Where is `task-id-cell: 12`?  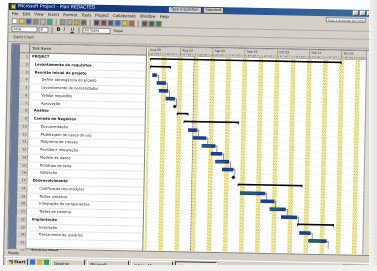 task-id-cell: 12 is located at coordinates (23, 142).